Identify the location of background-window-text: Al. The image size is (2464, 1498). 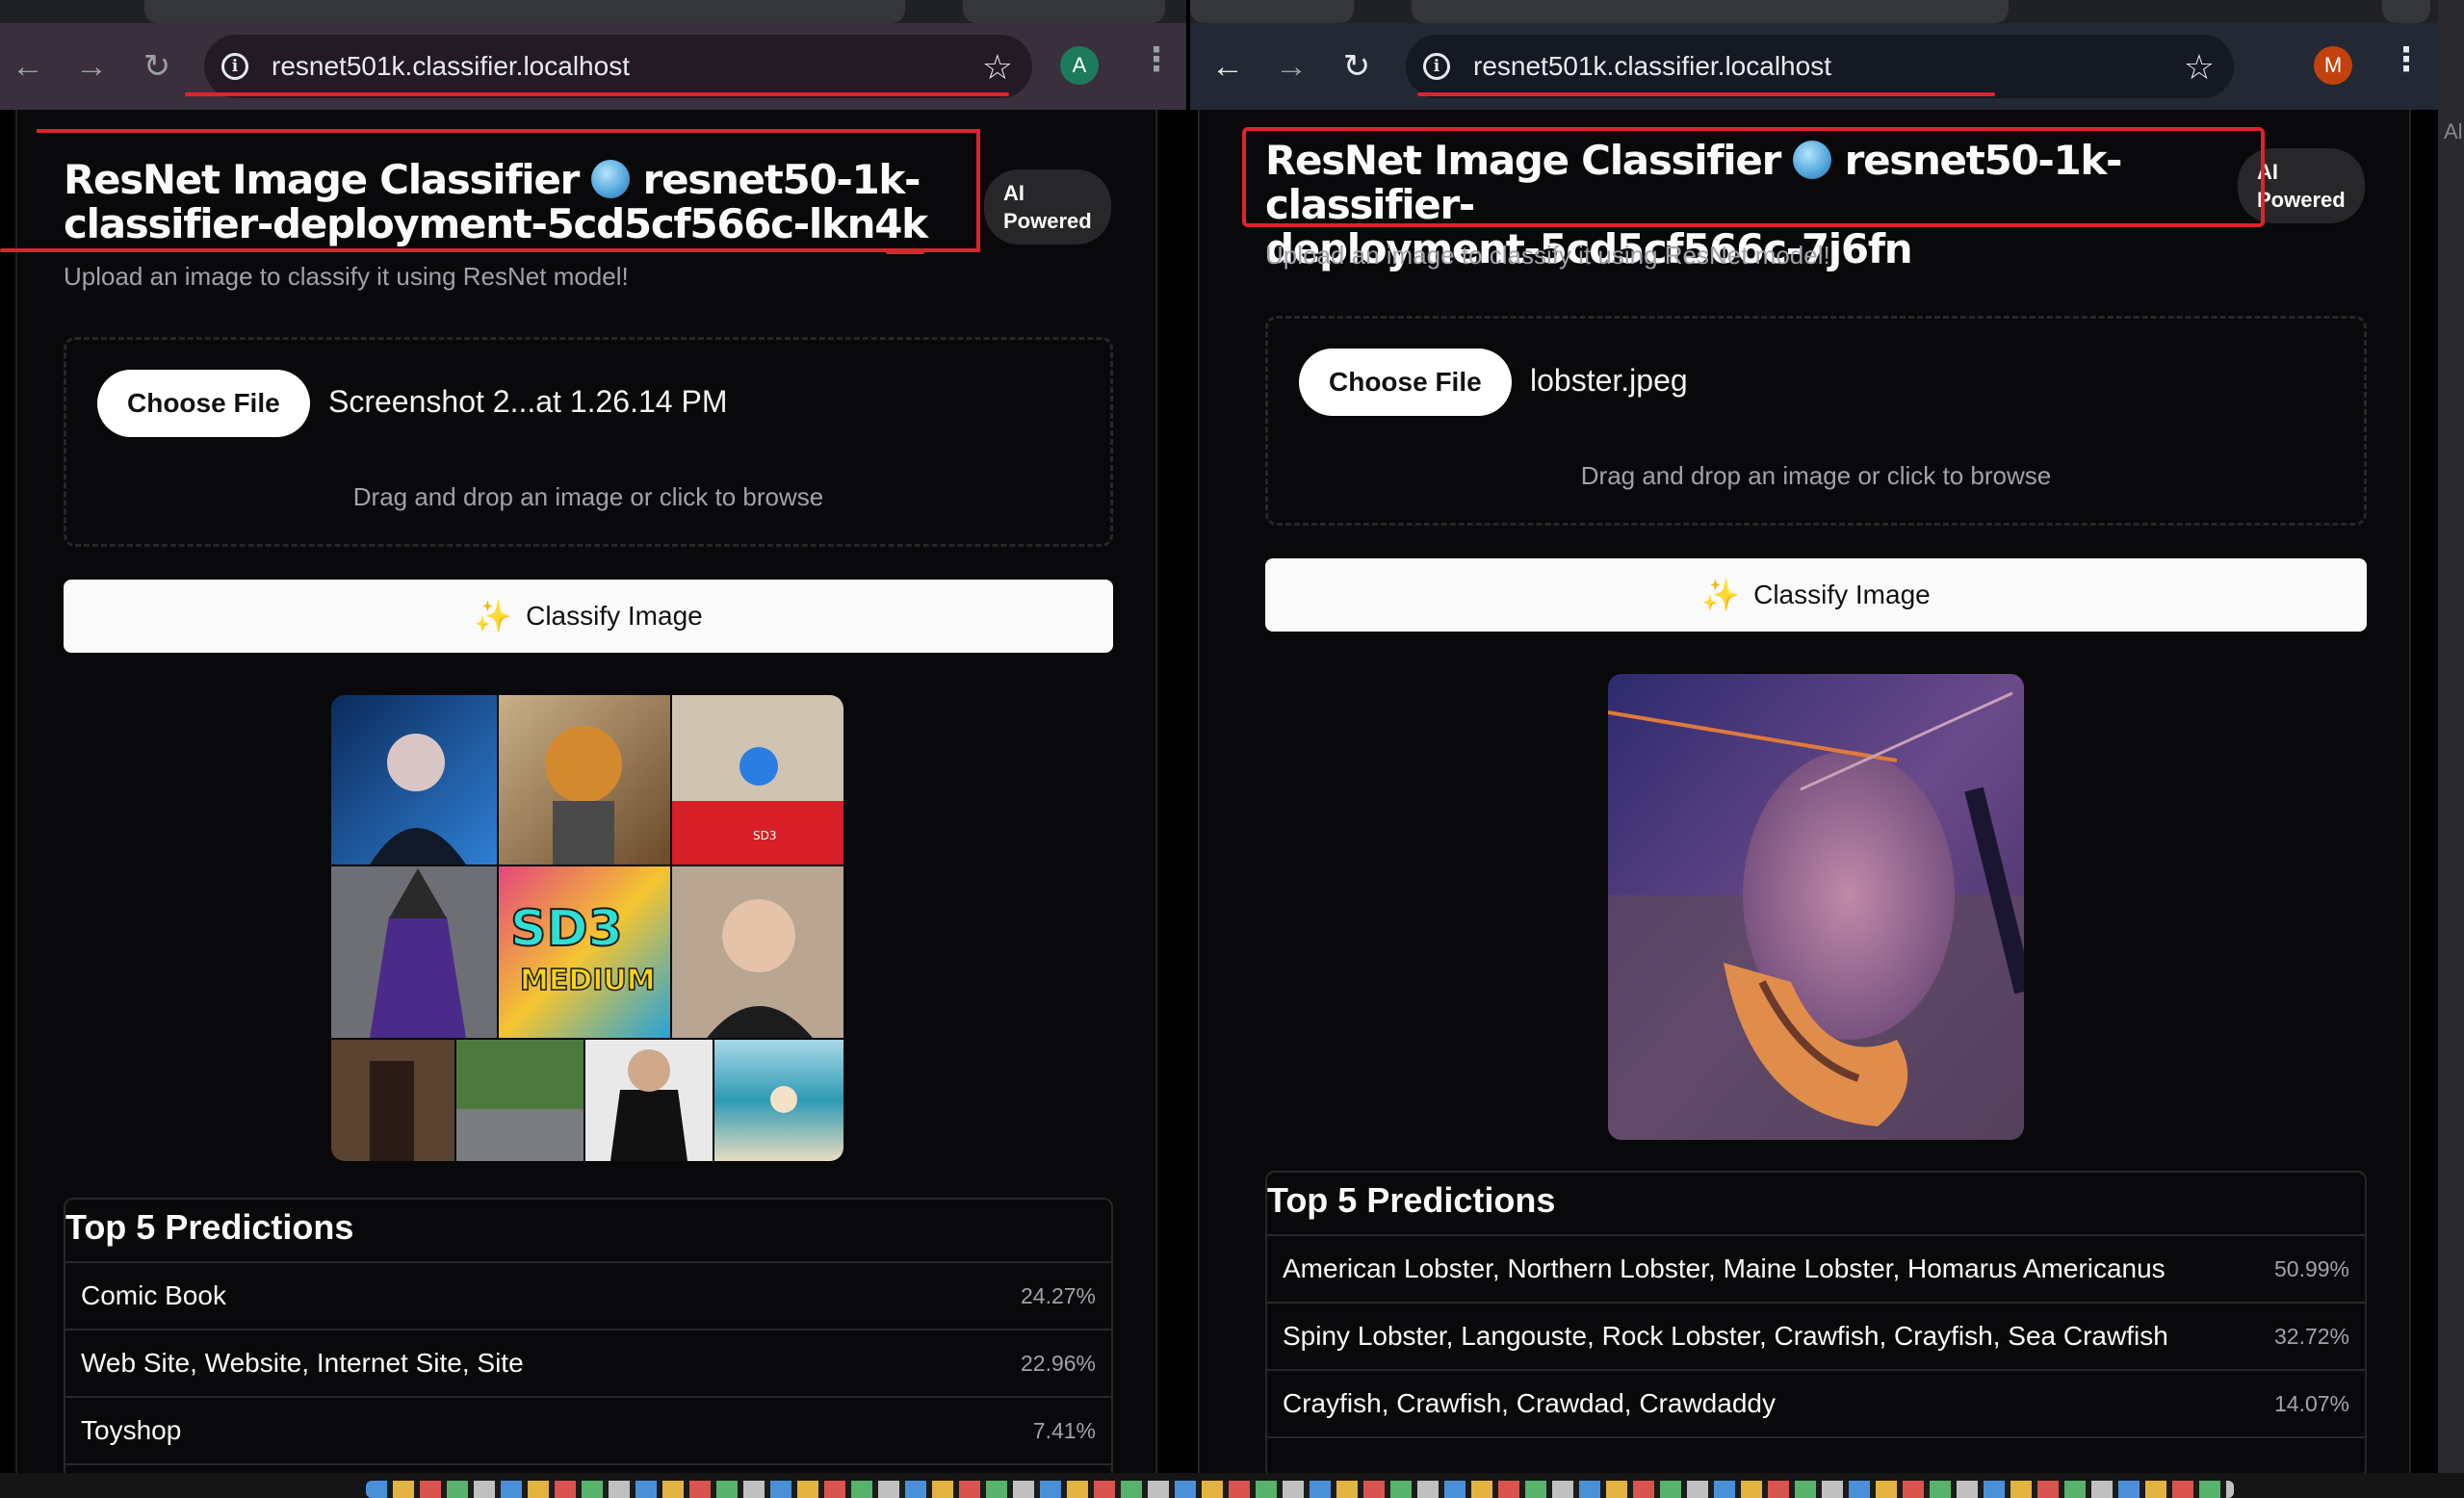
(2453, 131).